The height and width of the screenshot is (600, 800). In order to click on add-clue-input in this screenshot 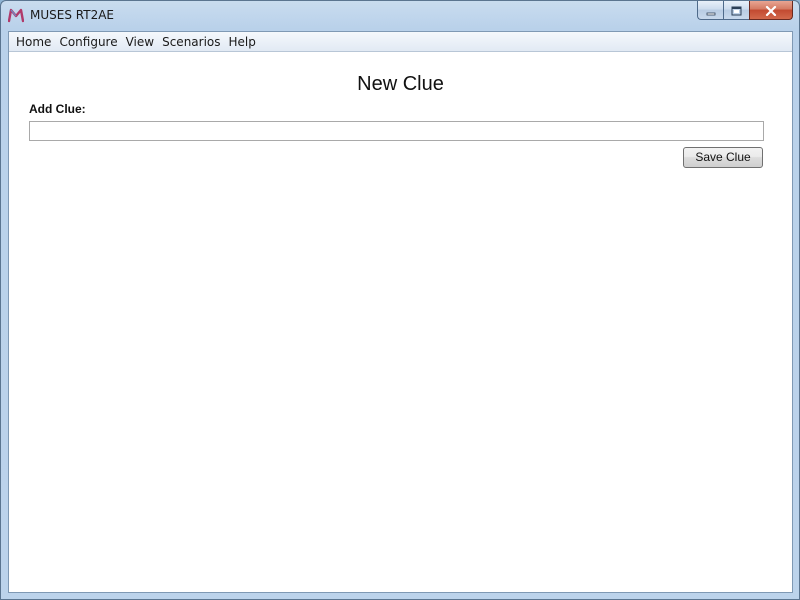, I will do `click(396, 131)`.